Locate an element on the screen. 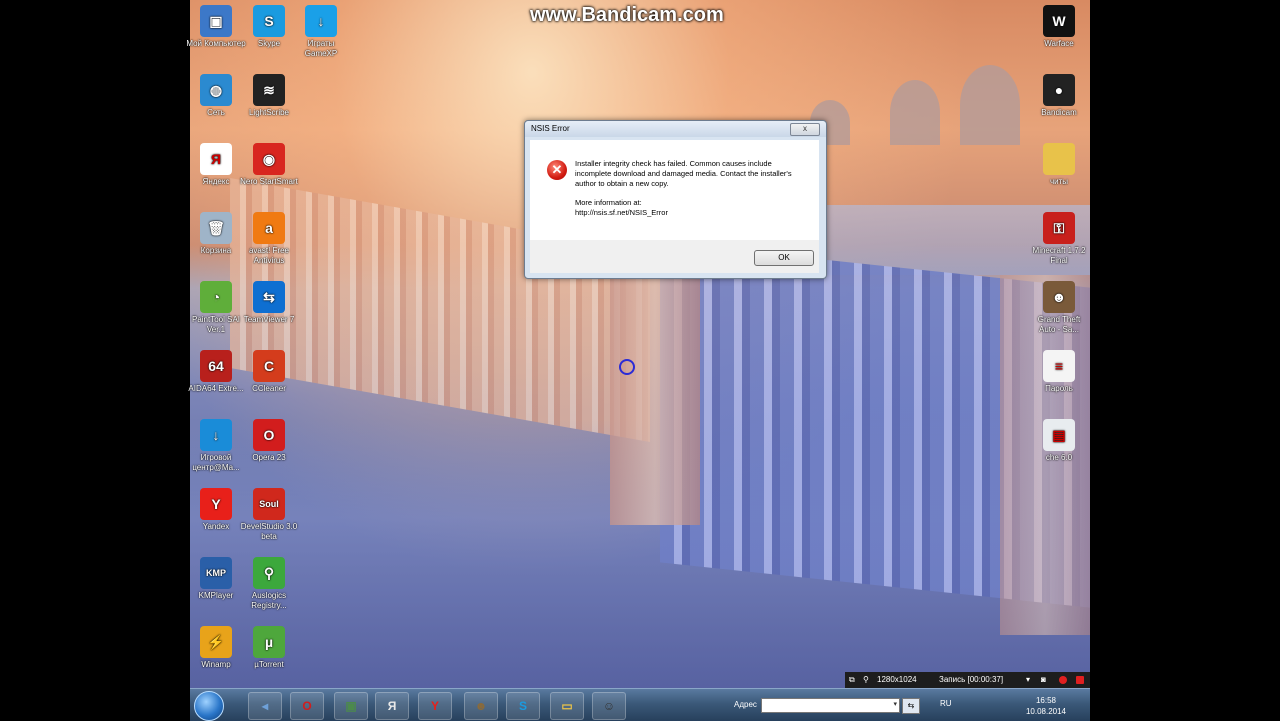  desktop-icon: S Skype is located at coordinates (269, 27).